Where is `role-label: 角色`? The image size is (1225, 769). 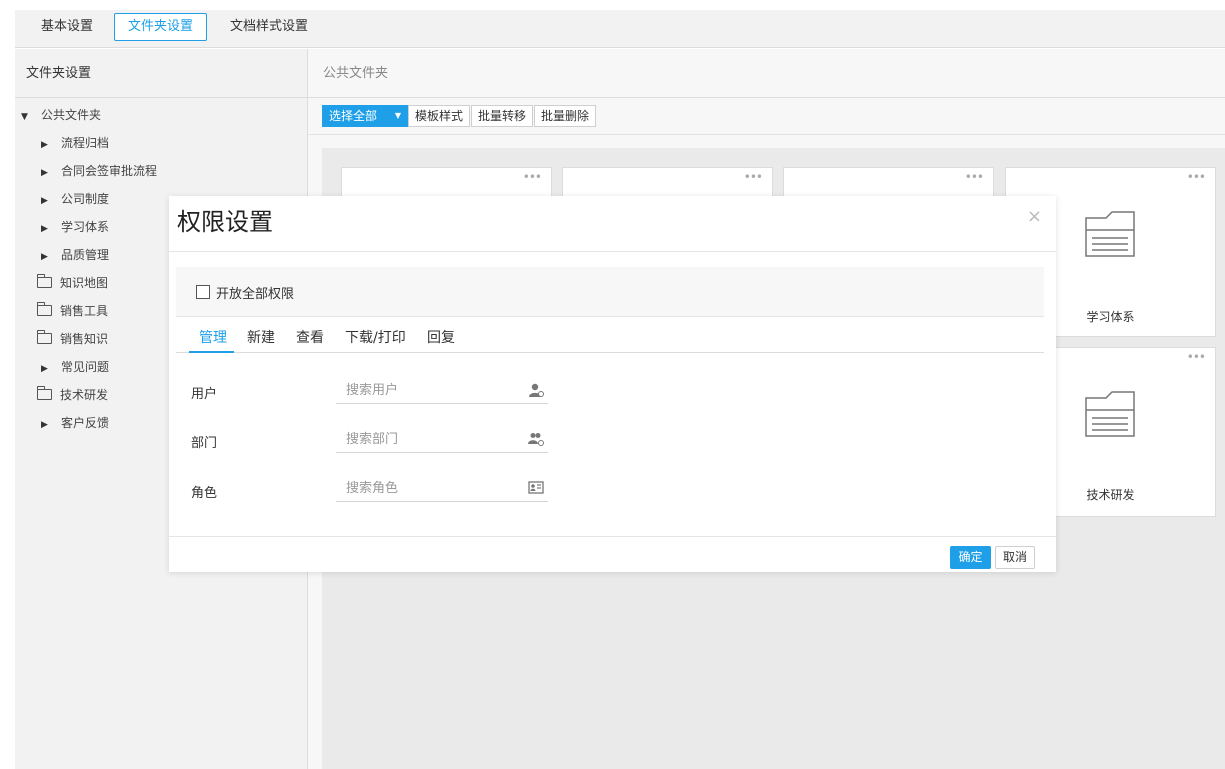 role-label: 角色 is located at coordinates (204, 493).